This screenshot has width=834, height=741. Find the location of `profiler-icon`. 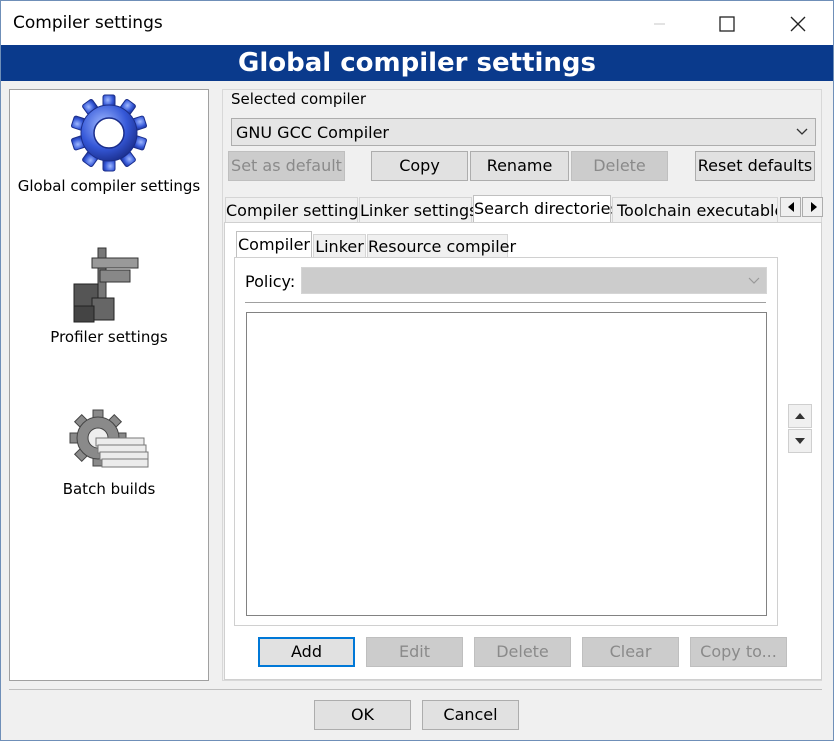

profiler-icon is located at coordinates (106, 285).